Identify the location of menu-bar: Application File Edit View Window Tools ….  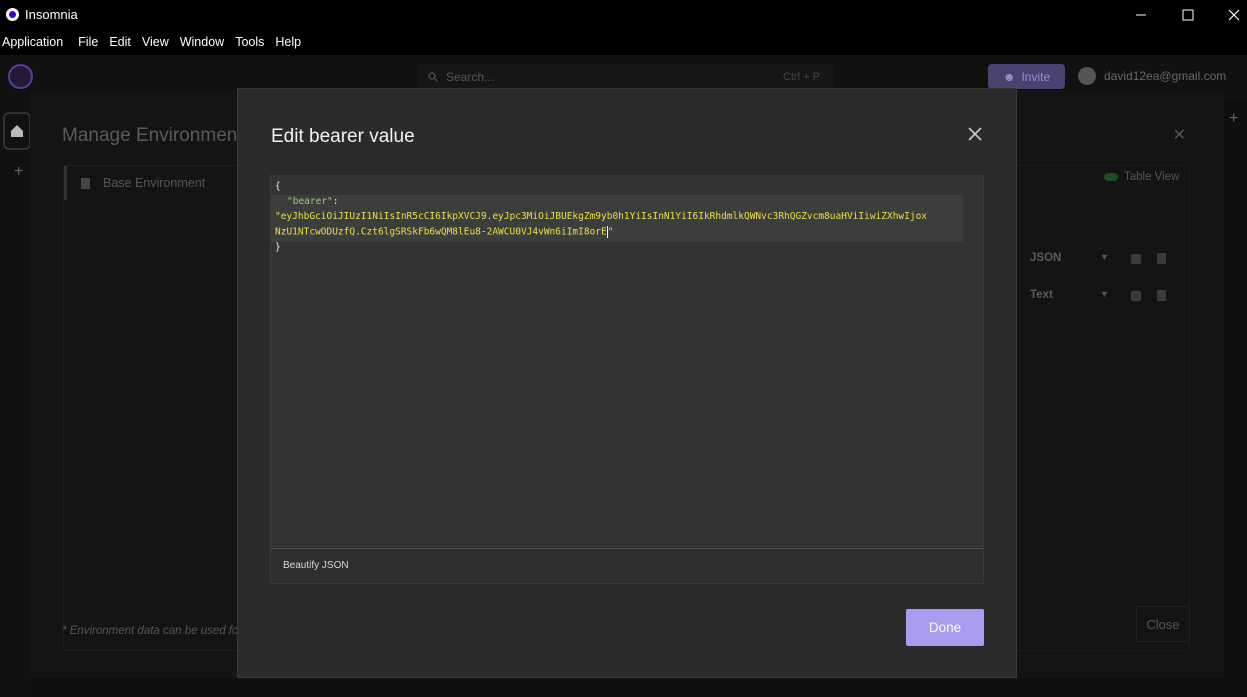
(623, 42).